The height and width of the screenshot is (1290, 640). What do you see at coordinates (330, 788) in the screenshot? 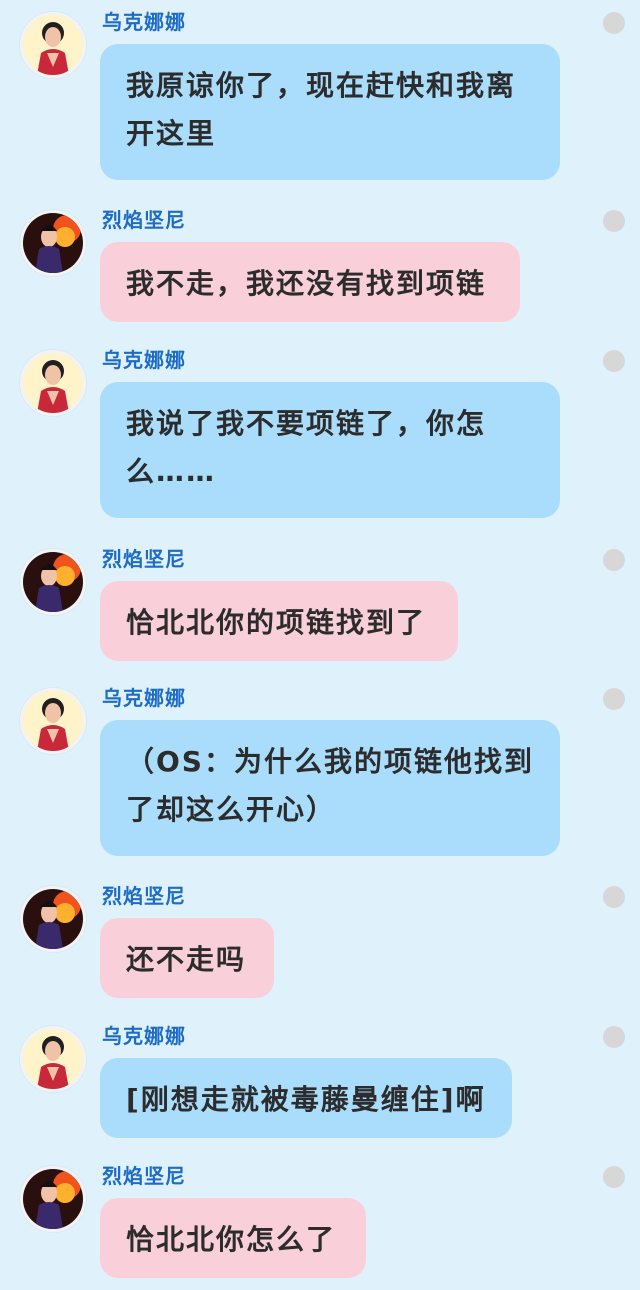
I see `message-bubble: （OS：为什么我的项链他找到了却这么开心）` at bounding box center [330, 788].